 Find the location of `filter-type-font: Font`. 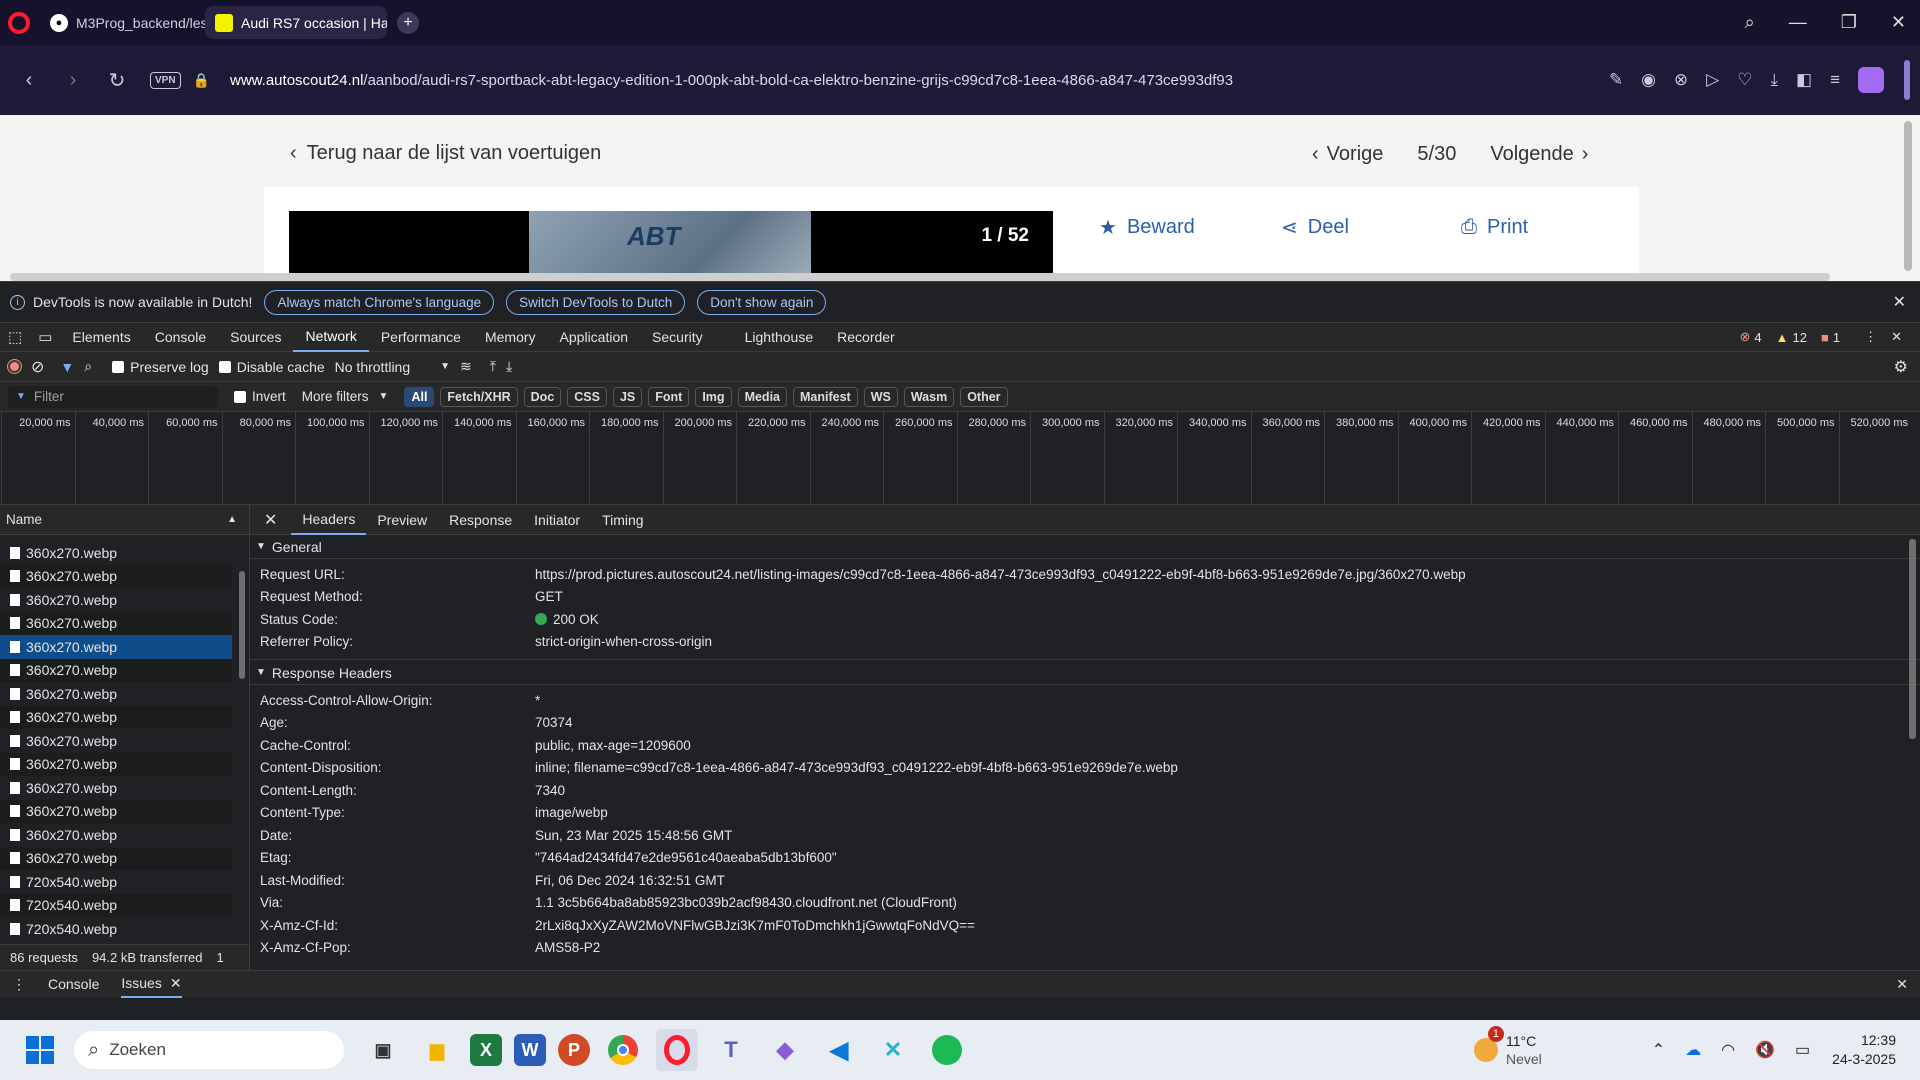

filter-type-font: Font is located at coordinates (669, 396).